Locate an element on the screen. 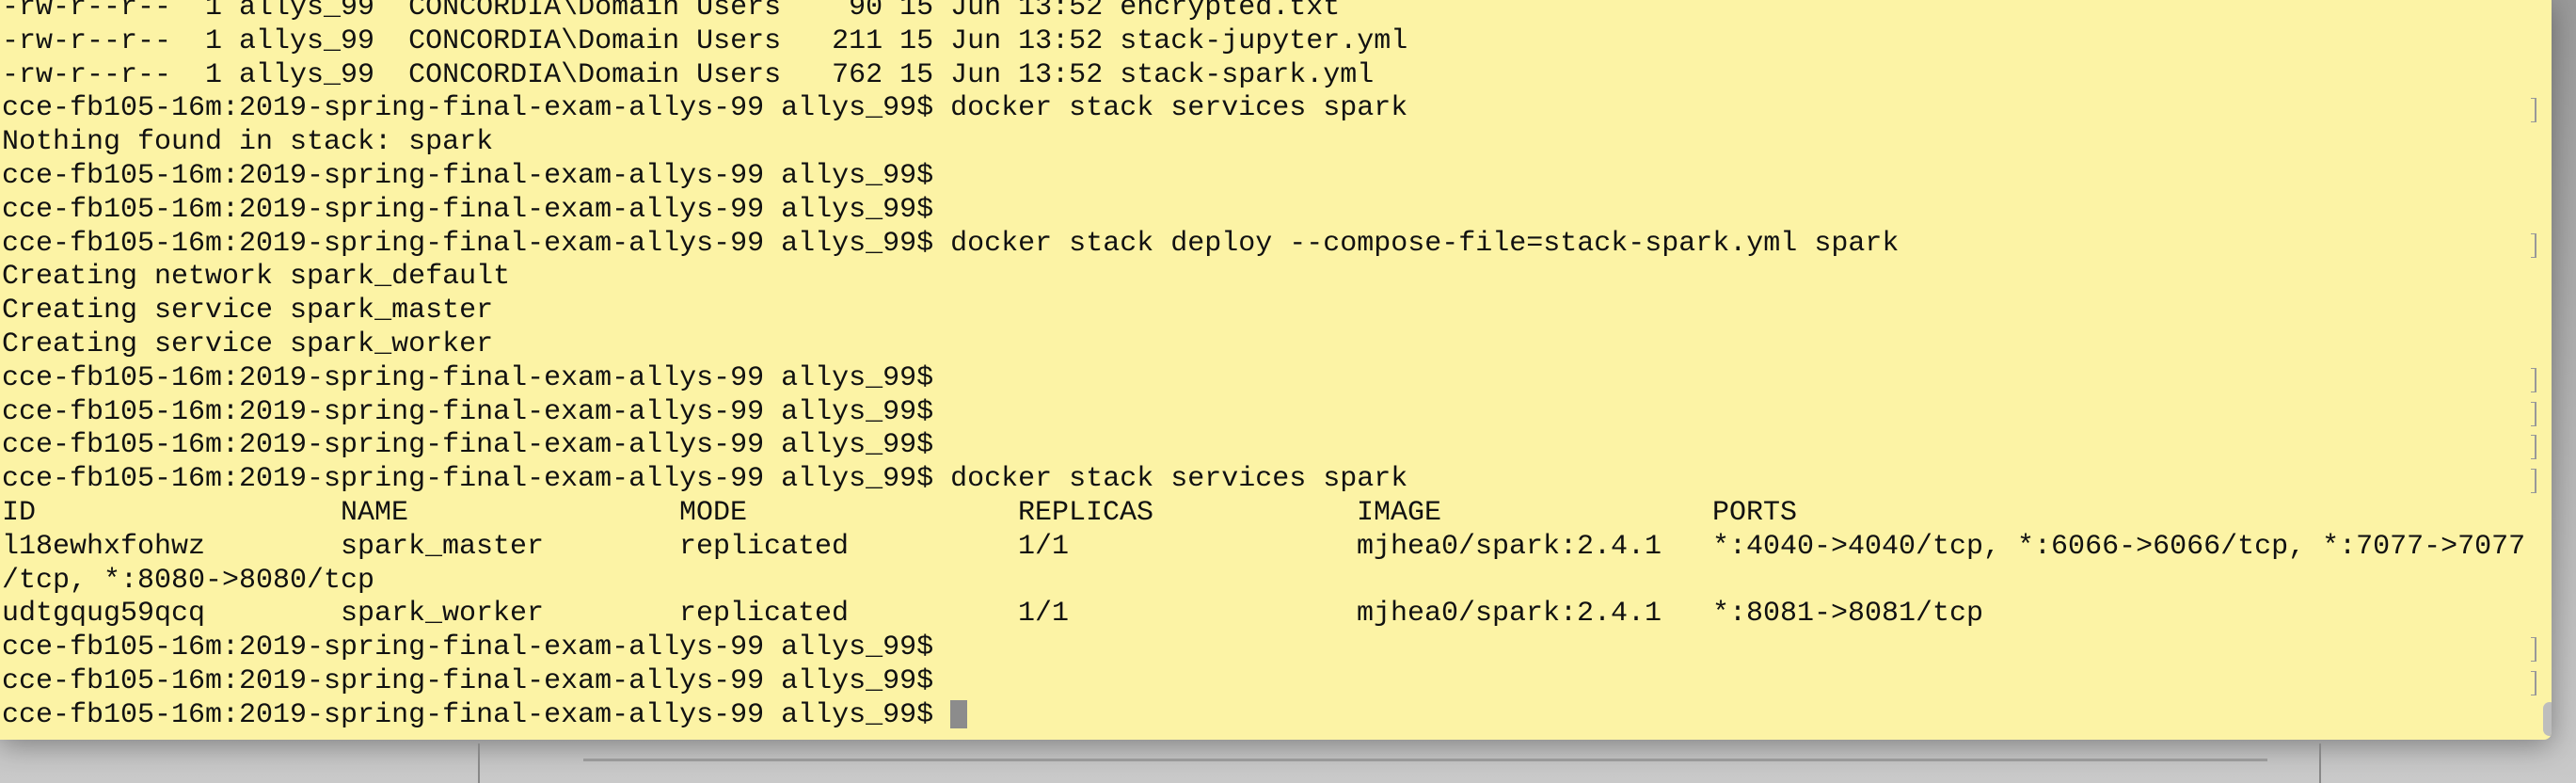 The width and height of the screenshot is (2576, 783). table-cell: MODE is located at coordinates (713, 512).